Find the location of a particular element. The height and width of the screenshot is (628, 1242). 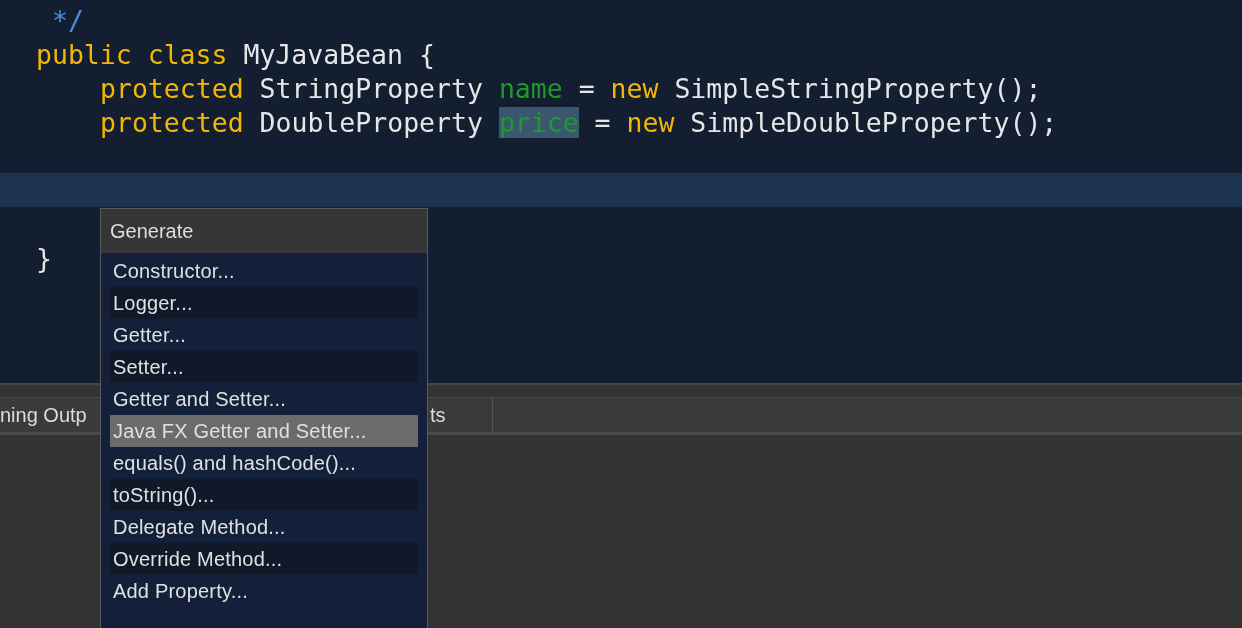

code-token: MyJavaBean { is located at coordinates (339, 54).